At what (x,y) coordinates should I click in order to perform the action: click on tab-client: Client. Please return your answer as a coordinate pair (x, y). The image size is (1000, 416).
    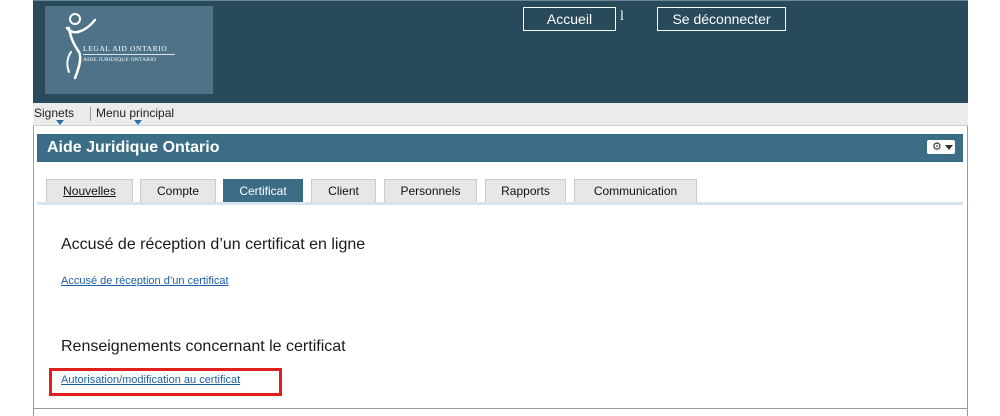
    Looking at the image, I should click on (343, 190).